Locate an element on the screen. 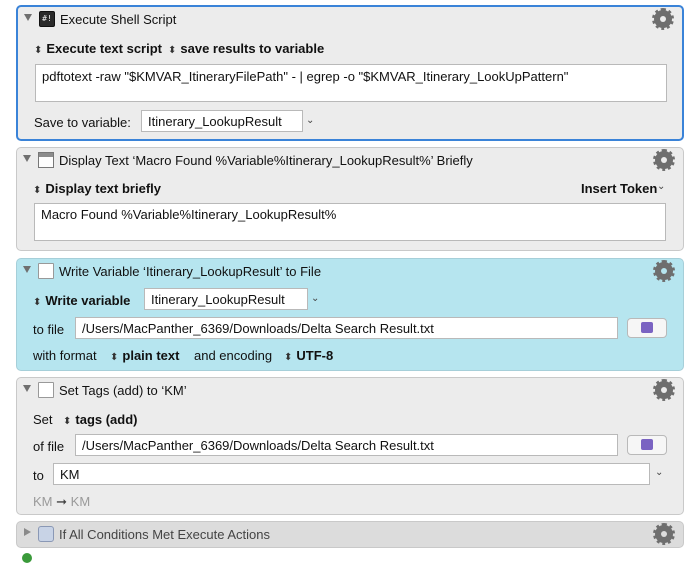  display-mode-popup: Display text briefly is located at coordinates (97, 188).